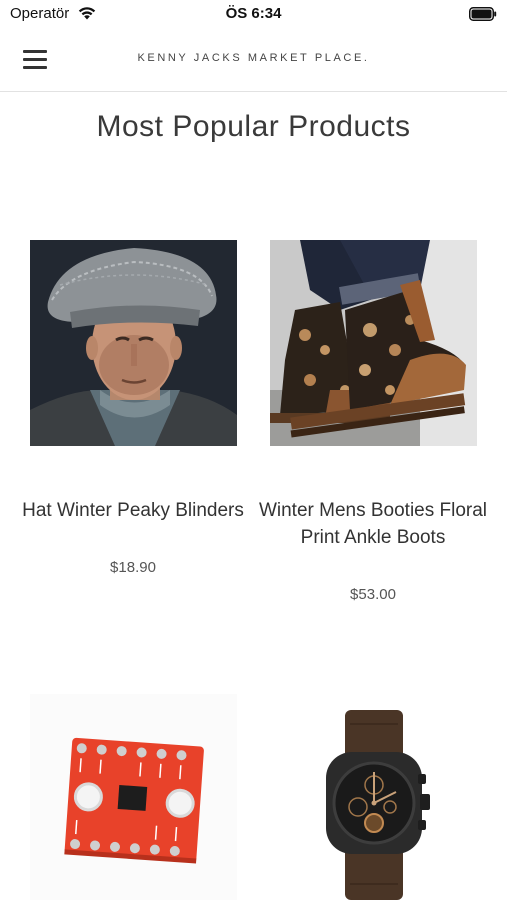 The height and width of the screenshot is (900, 507). I want to click on product-image-boots, so click(373, 343).